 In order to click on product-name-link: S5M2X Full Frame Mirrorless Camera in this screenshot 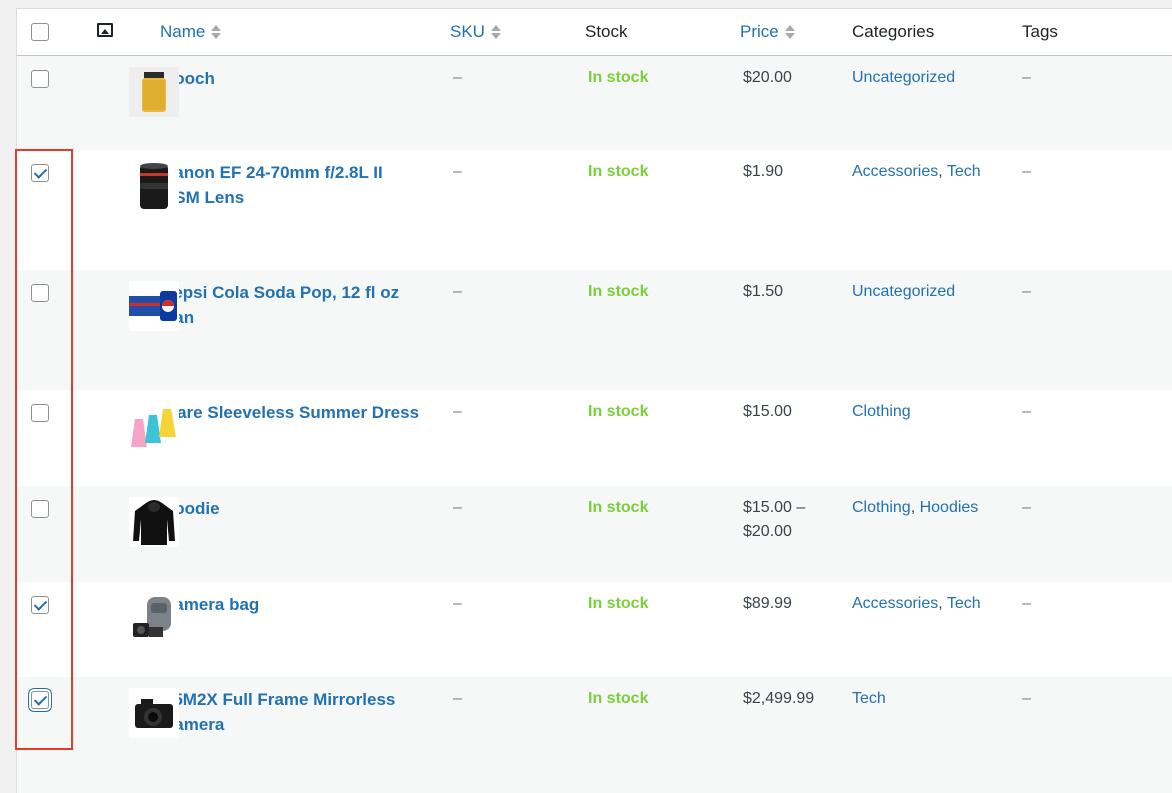, I will do `click(306, 712)`.